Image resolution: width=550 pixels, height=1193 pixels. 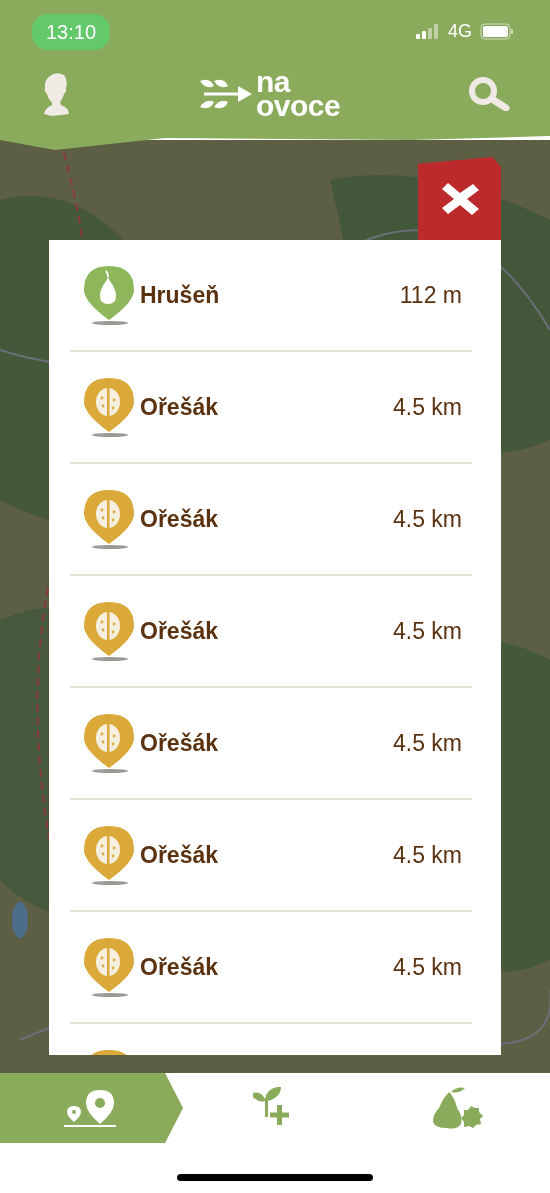 I want to click on logo-text: ovoce, so click(x=298, y=106).